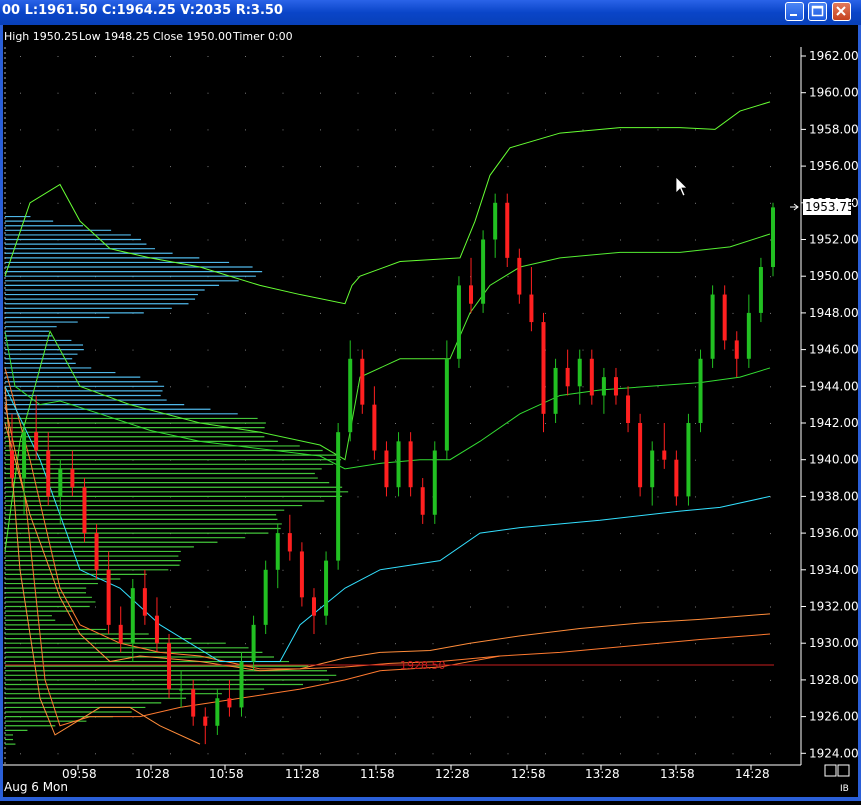 Image resolution: width=861 pixels, height=805 pixels. Describe the element at coordinates (794, 11) in the screenshot. I see `minimize-icon` at that location.